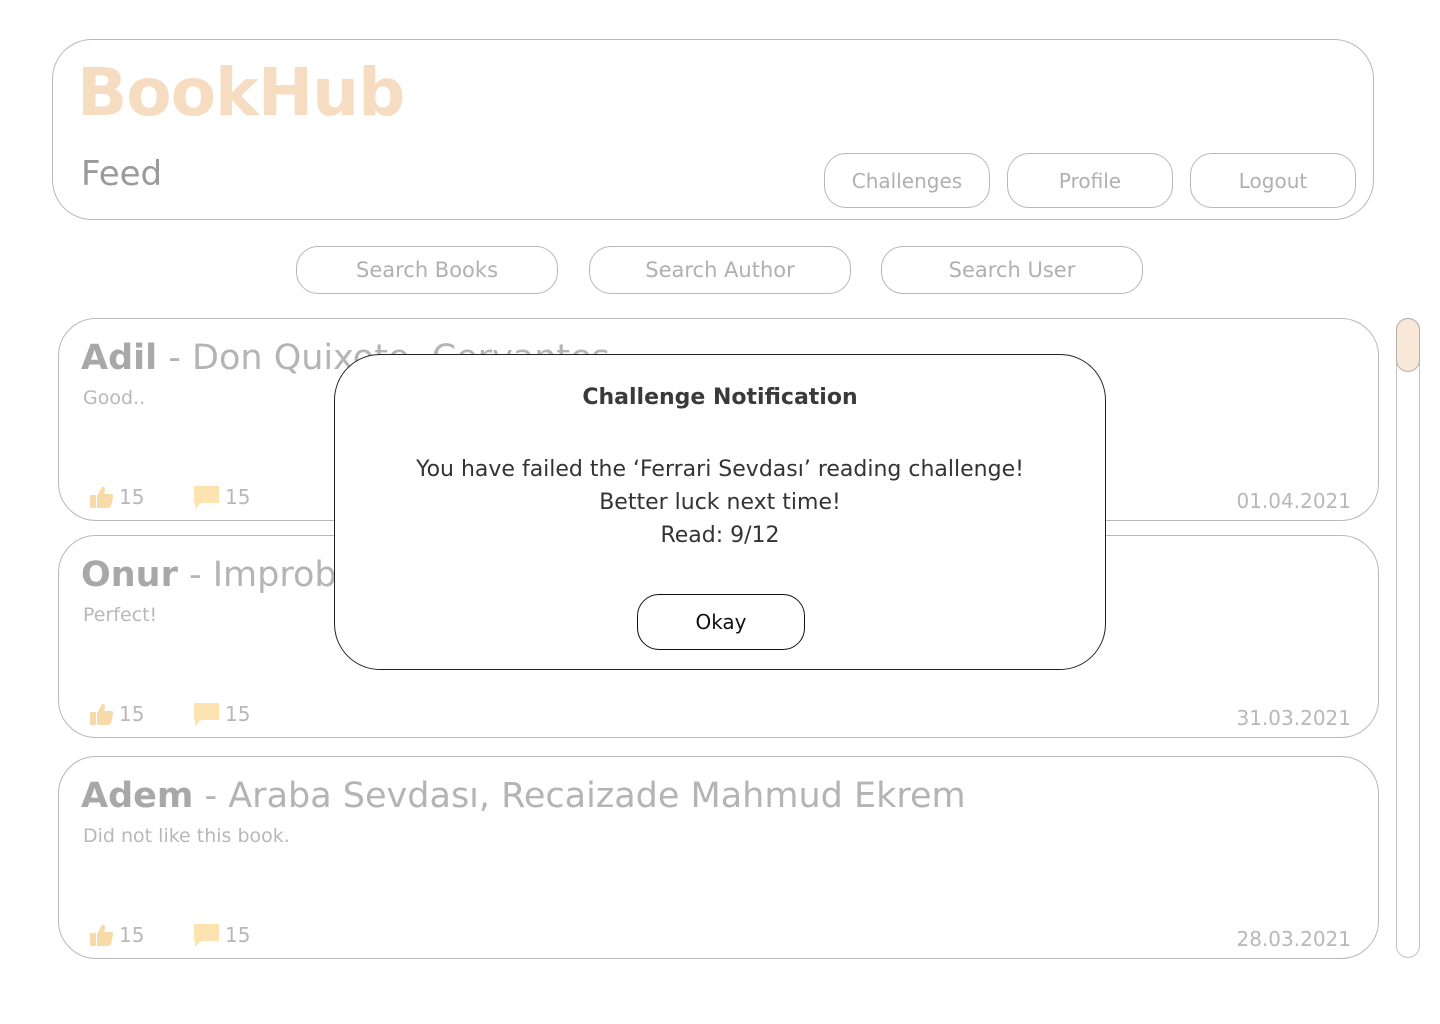 This screenshot has height=1024, width=1440. What do you see at coordinates (720, 535) in the screenshot?
I see `dialog-progress: Read: 9/12` at bounding box center [720, 535].